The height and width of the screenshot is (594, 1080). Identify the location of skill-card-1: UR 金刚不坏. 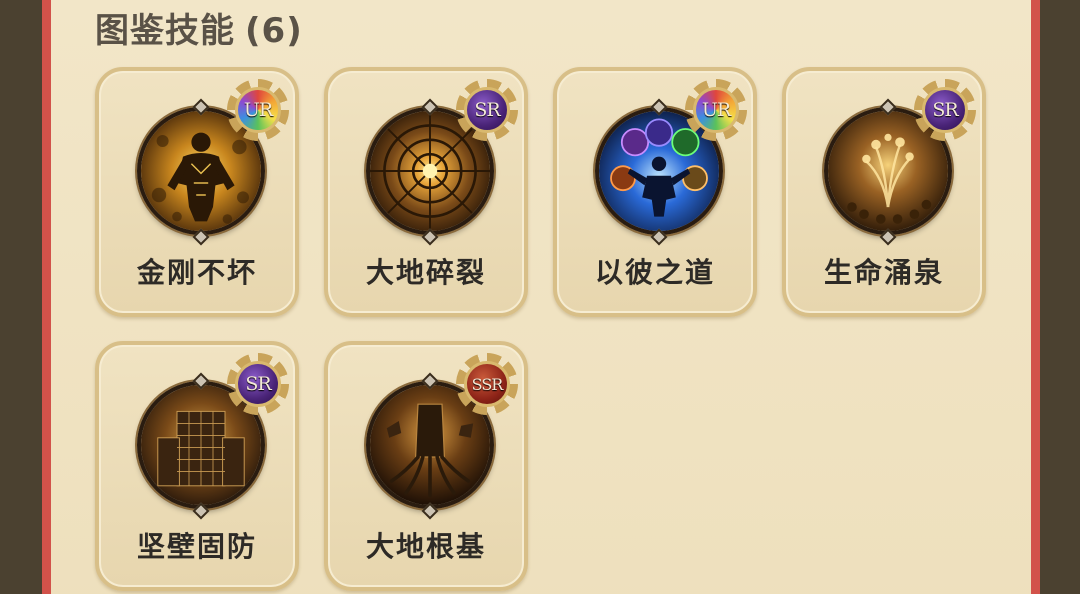
(197, 192).